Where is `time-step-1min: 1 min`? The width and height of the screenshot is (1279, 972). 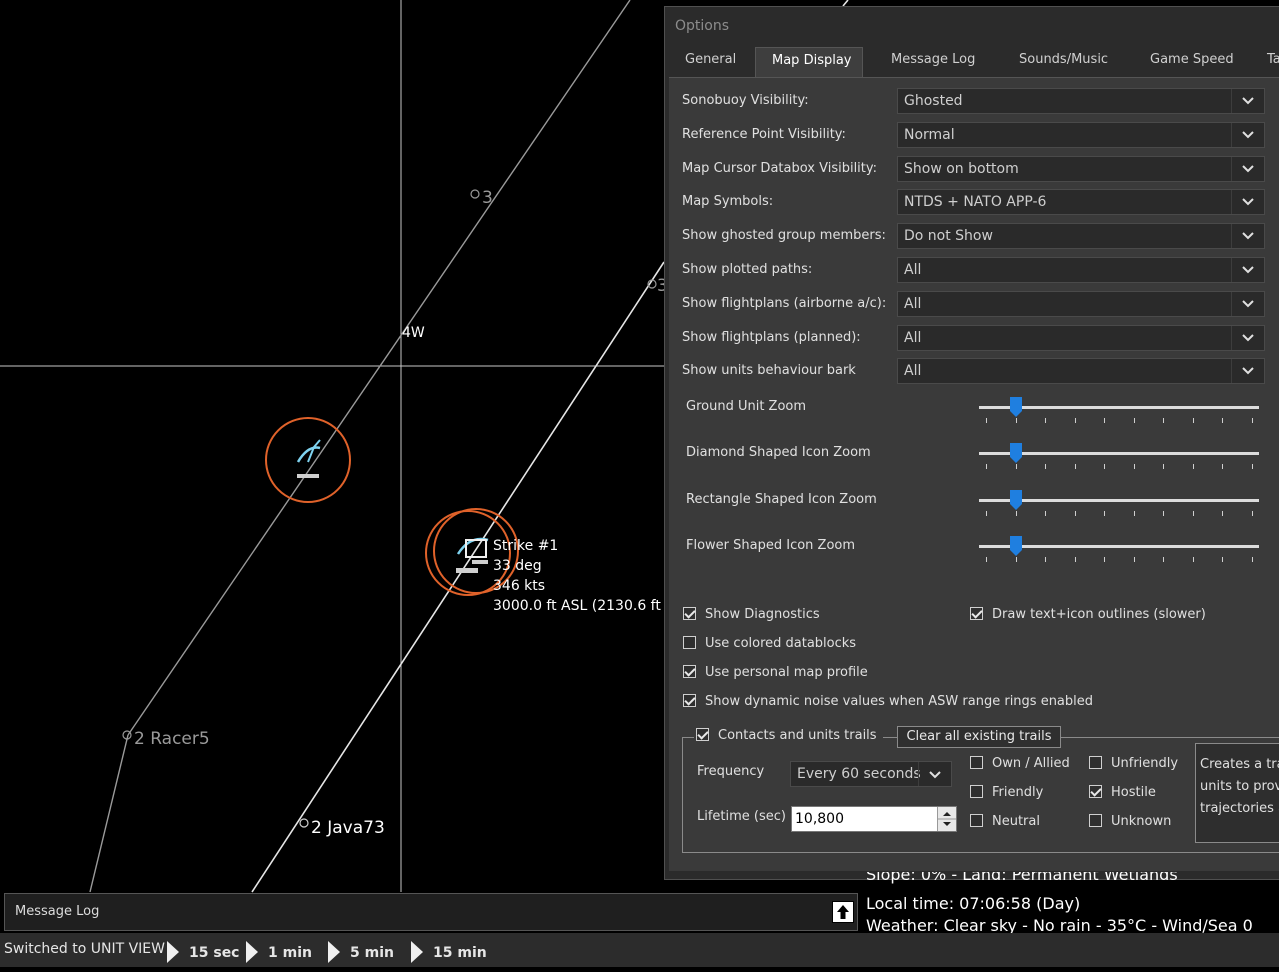 time-step-1min: 1 min is located at coordinates (279, 952).